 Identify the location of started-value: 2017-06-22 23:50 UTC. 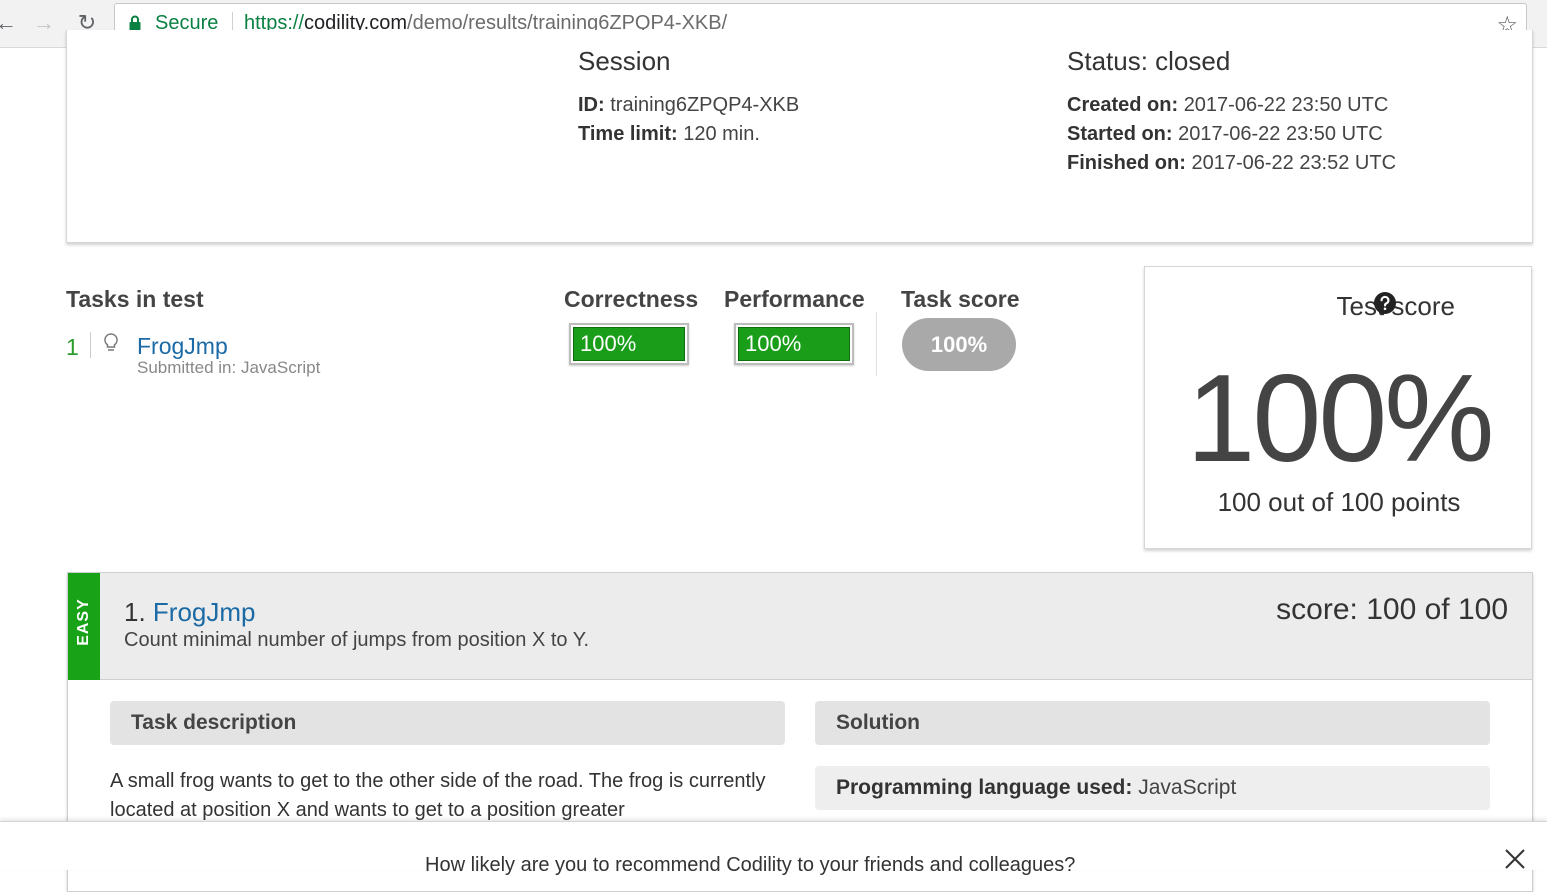
(1280, 134).